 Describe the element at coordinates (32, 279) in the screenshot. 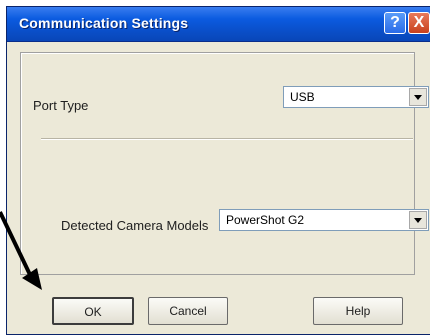

I see `annotation-arrow-head` at that location.